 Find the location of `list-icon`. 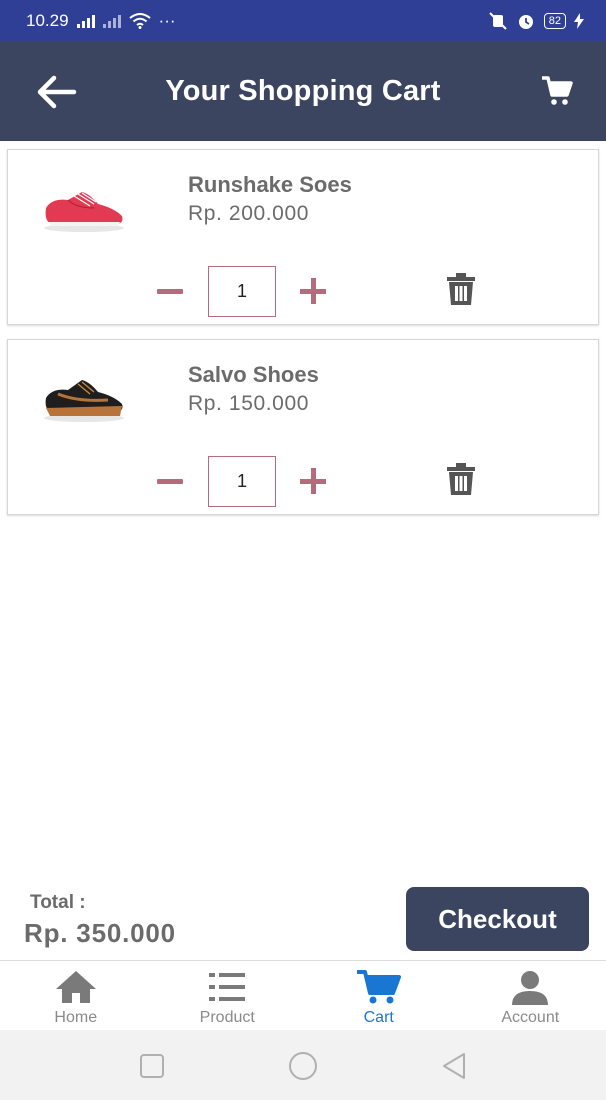

list-icon is located at coordinates (227, 987).